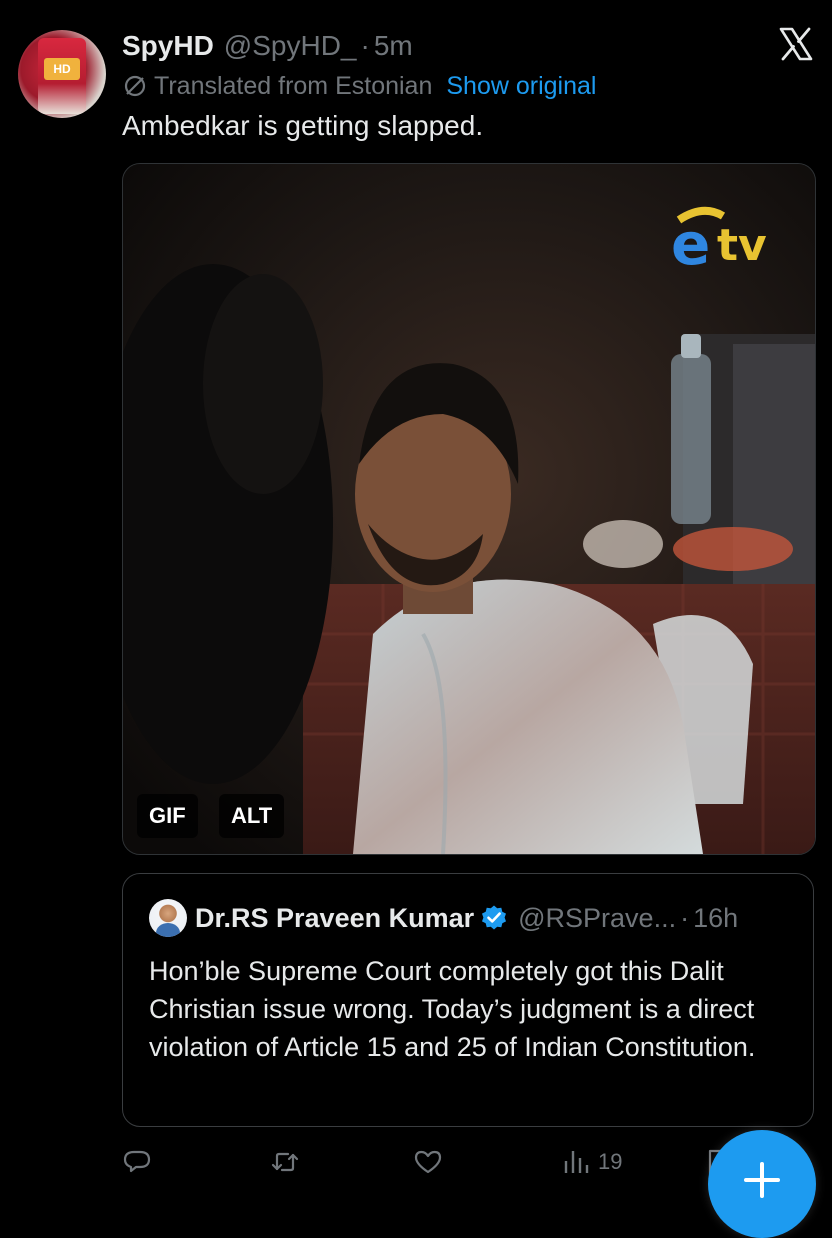 This screenshot has width=832, height=1238. Describe the element at coordinates (334, 918) in the screenshot. I see `quoted-author-name: Dr.RS Praveen Kumar` at that location.